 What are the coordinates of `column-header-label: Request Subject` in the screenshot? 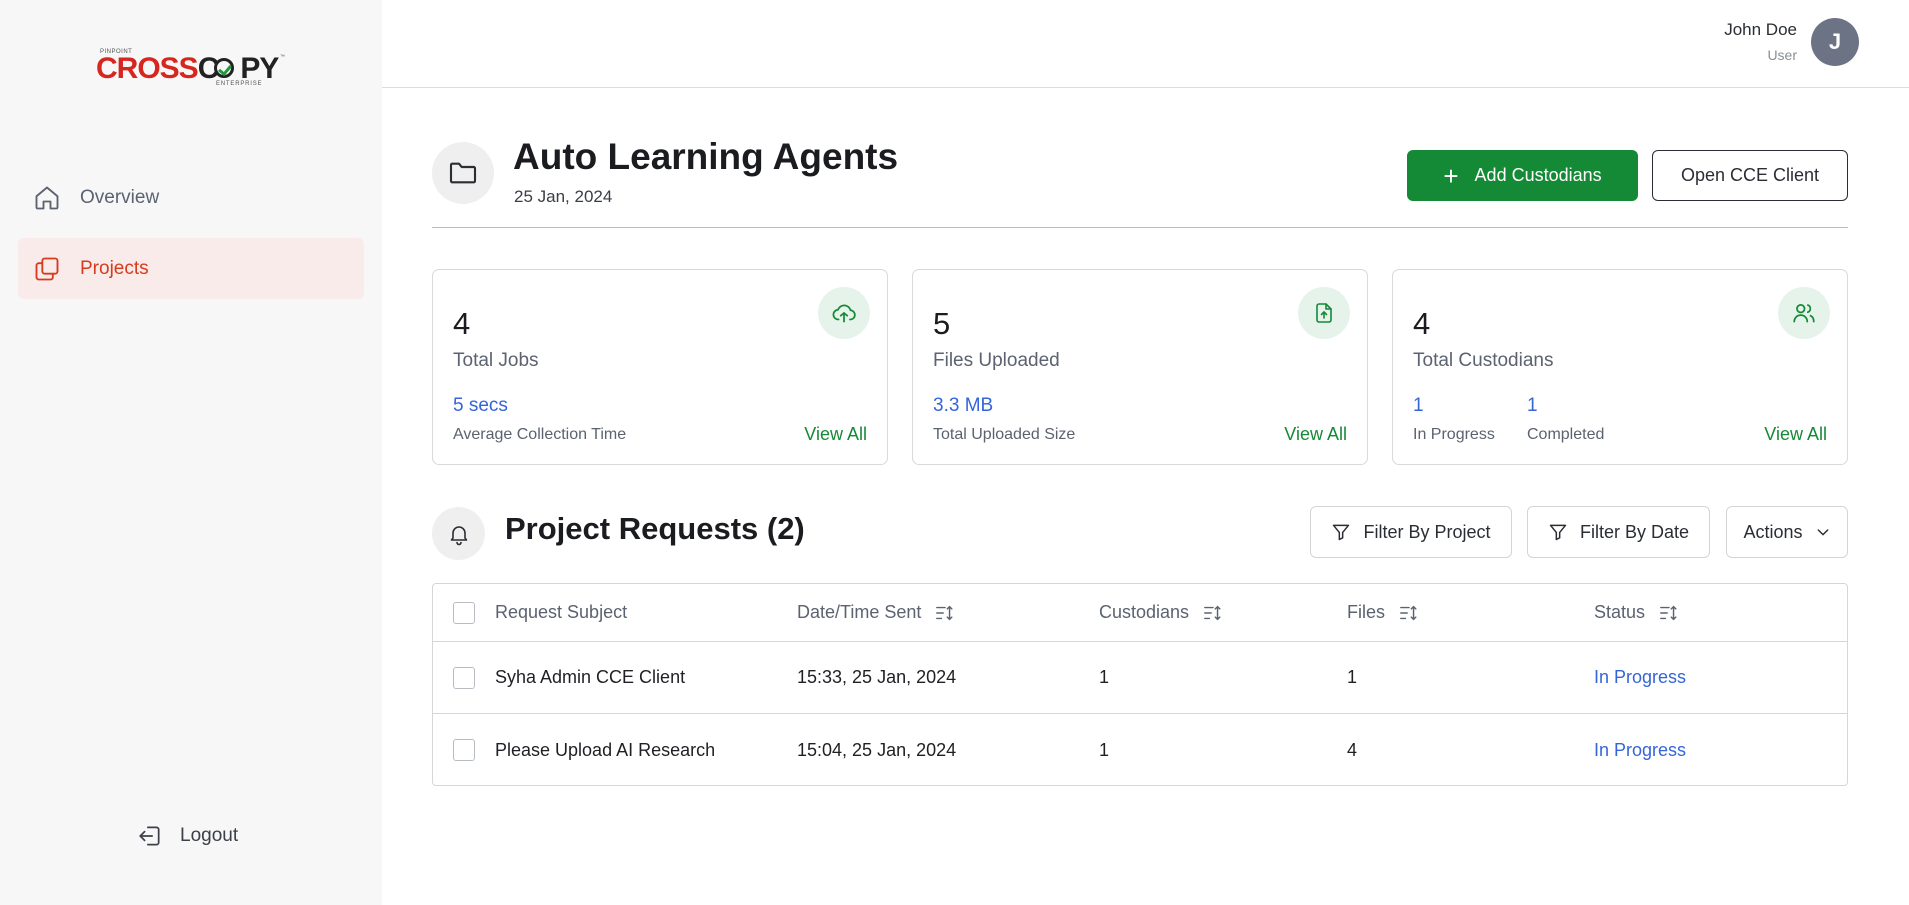 It's located at (561, 612).